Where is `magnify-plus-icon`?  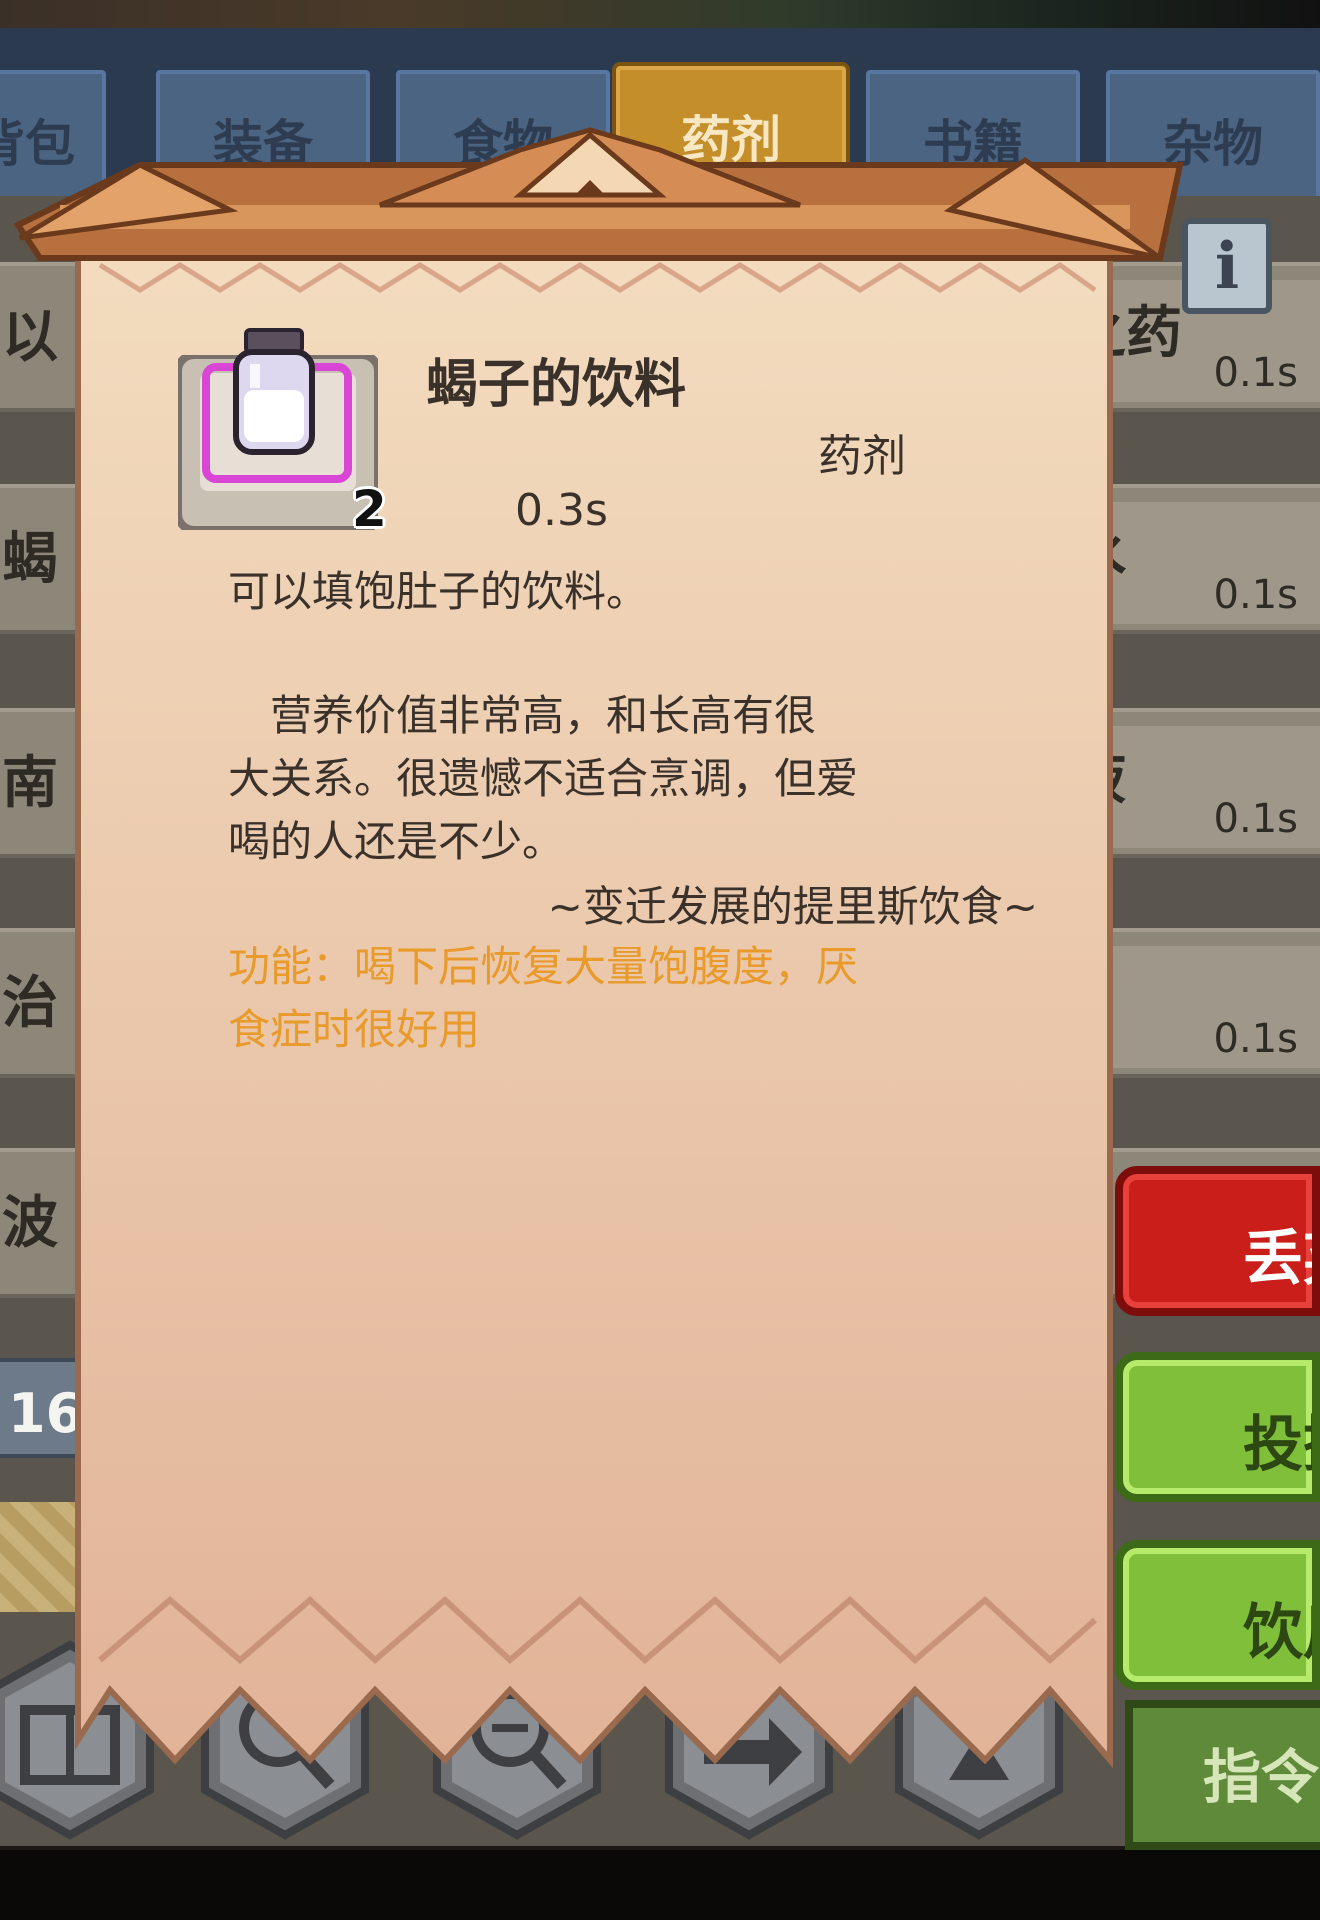 magnify-plus-icon is located at coordinates (285, 1740).